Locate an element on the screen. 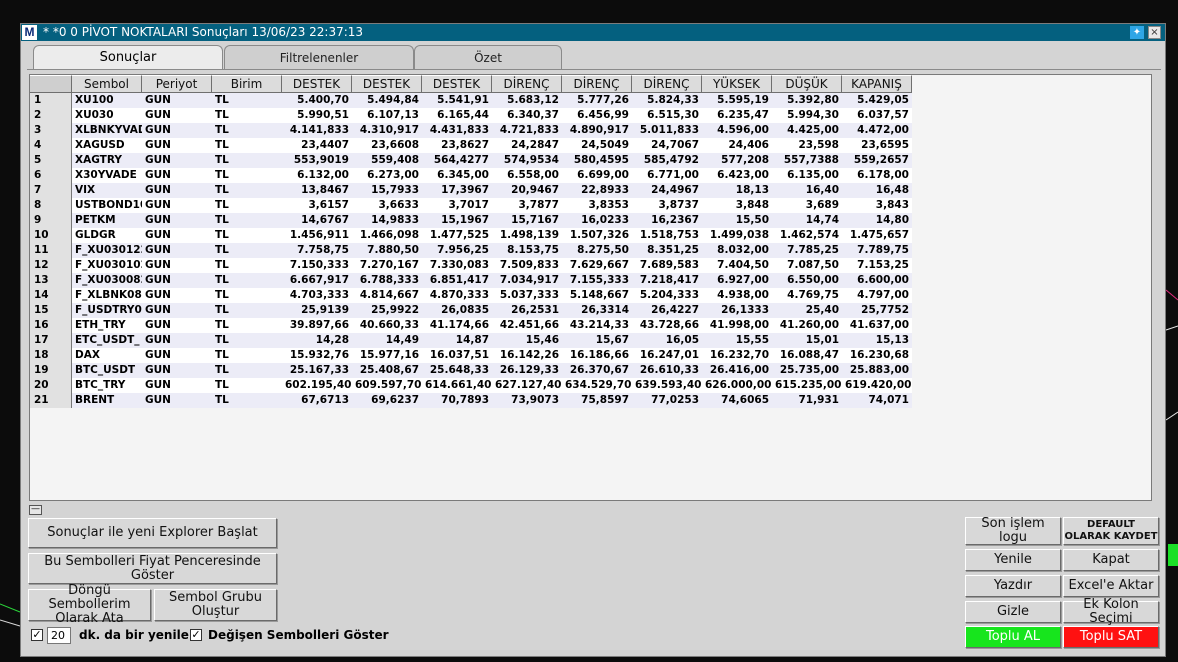 This screenshot has height=662, width=1178. row-number: 7 is located at coordinates (51, 190).